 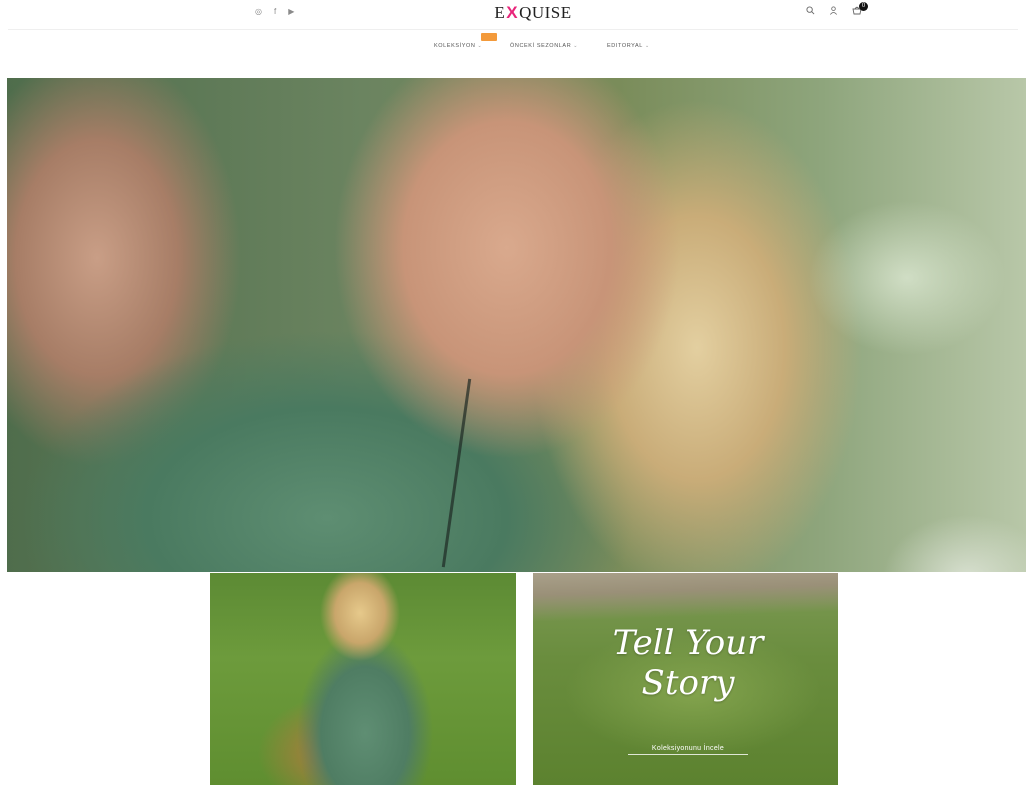 I want to click on collection-photo-tile, so click(x=363, y=679).